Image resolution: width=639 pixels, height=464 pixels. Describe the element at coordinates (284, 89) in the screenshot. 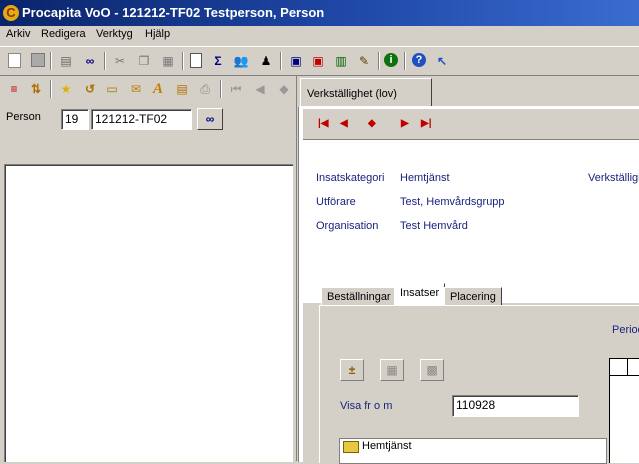

I see `diamond-icon: ◆` at that location.